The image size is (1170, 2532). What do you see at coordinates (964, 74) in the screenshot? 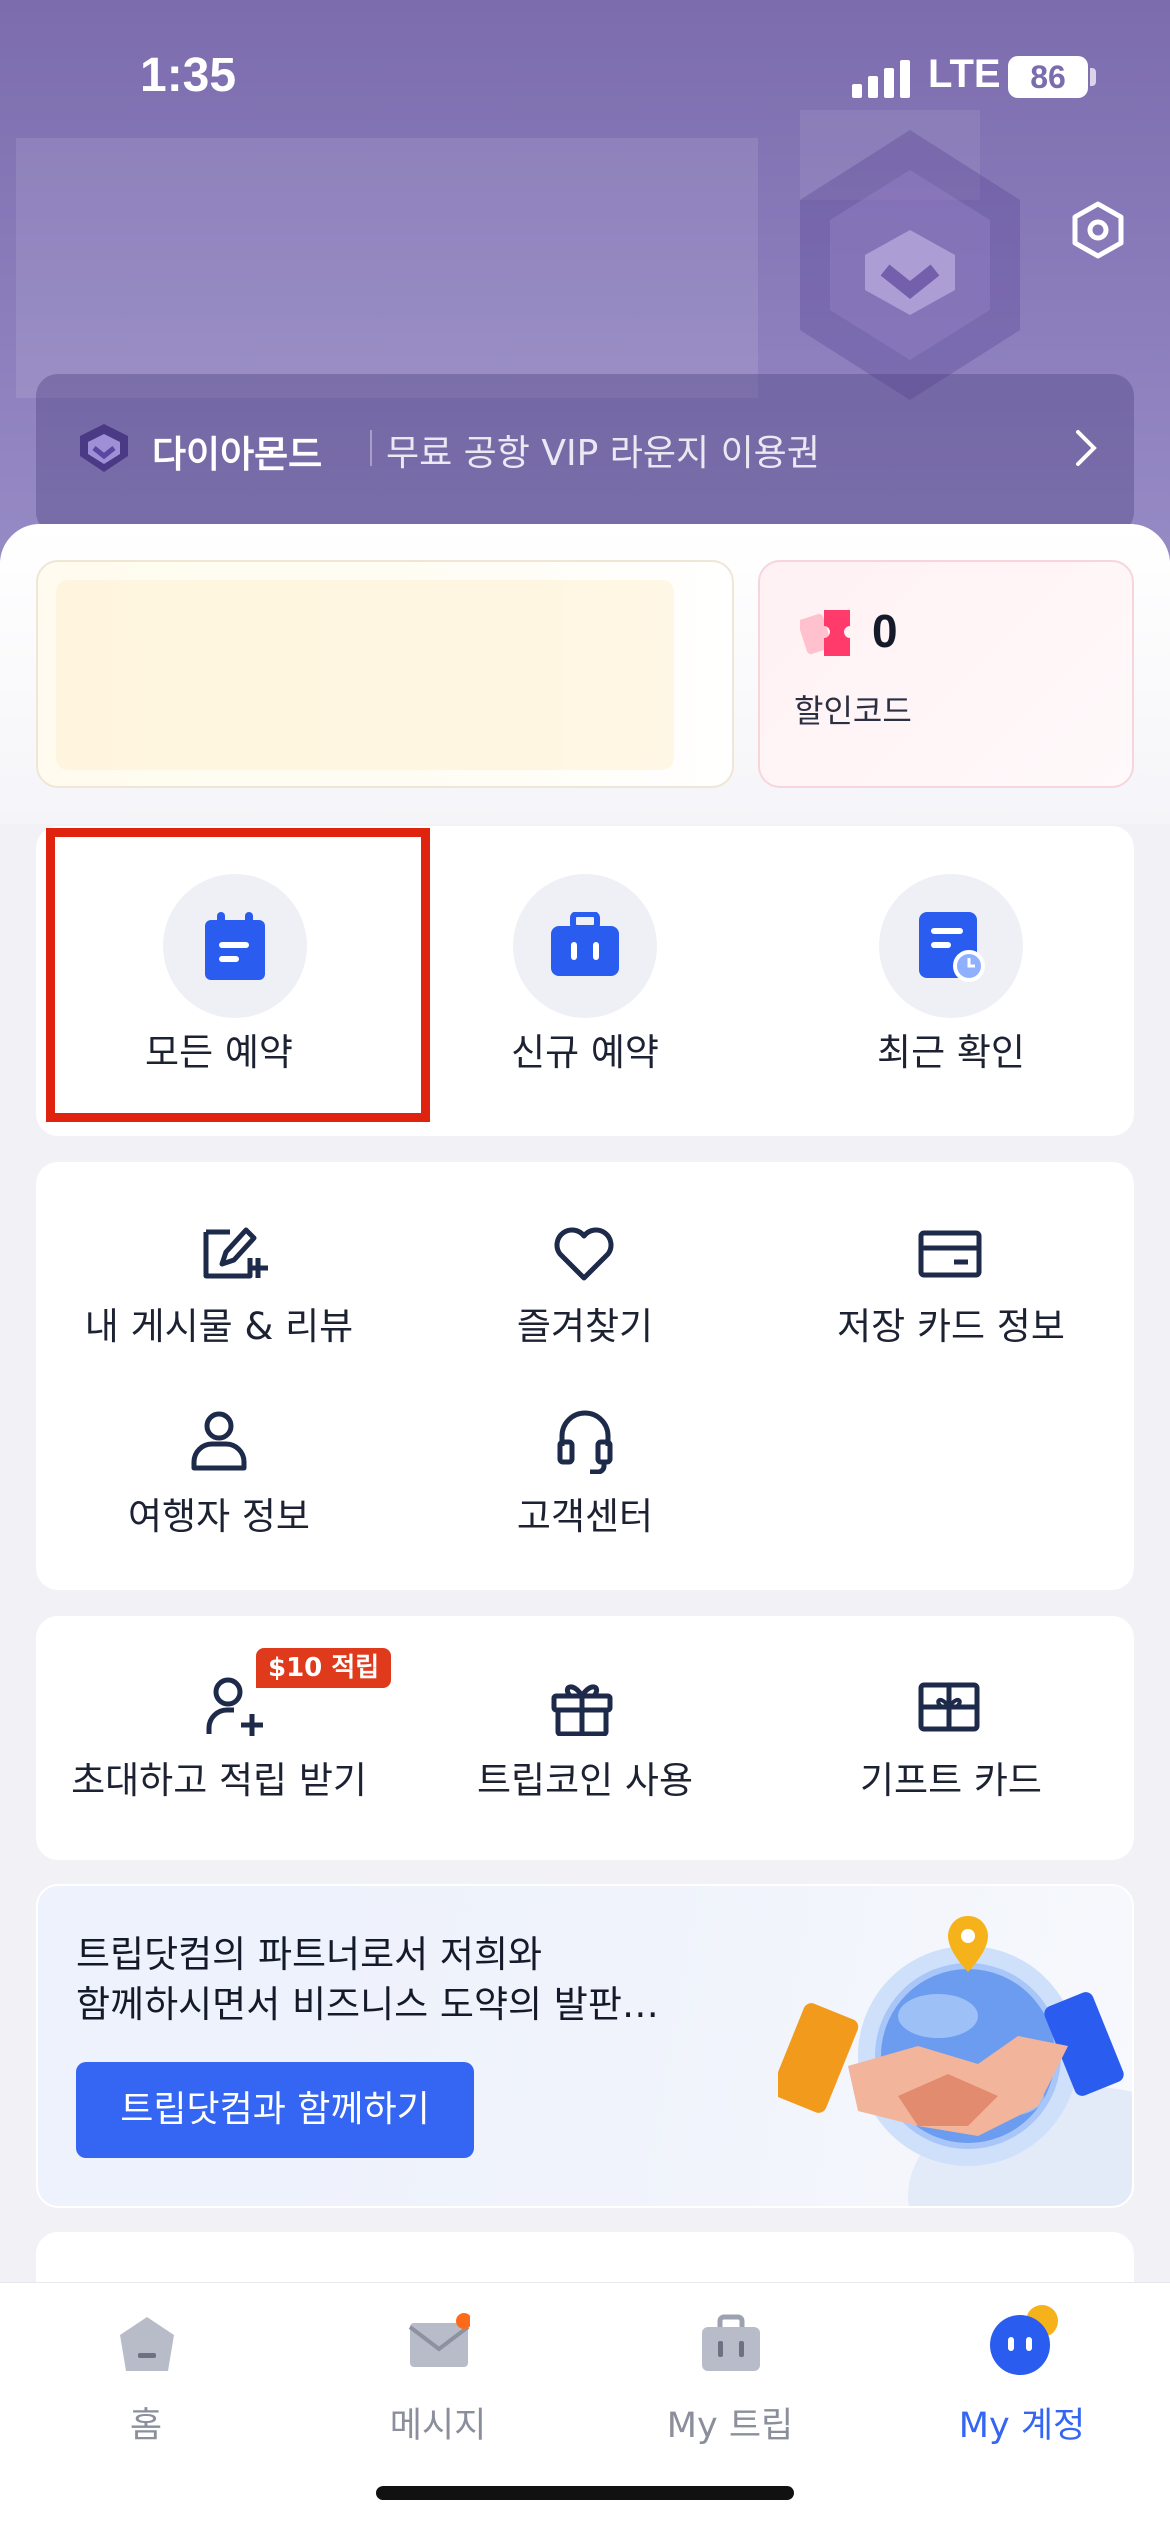
I see `network-type: LTE` at bounding box center [964, 74].